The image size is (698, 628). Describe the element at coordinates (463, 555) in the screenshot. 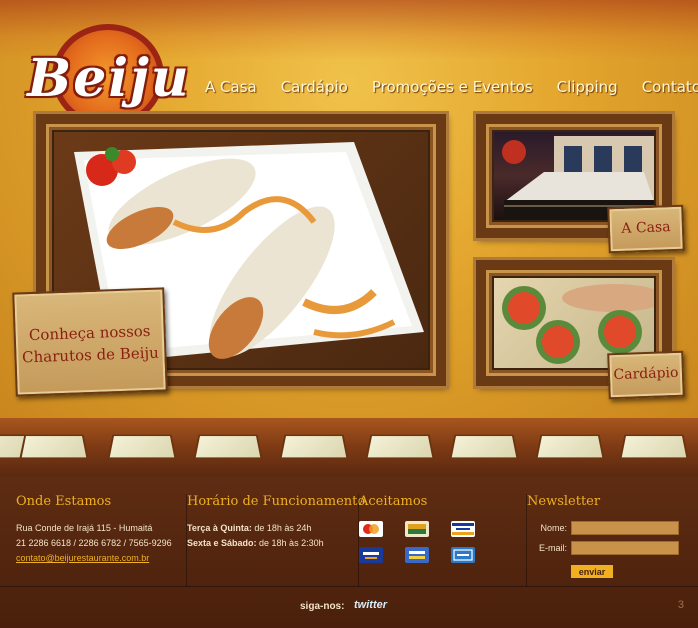

I see `amex-icon` at that location.